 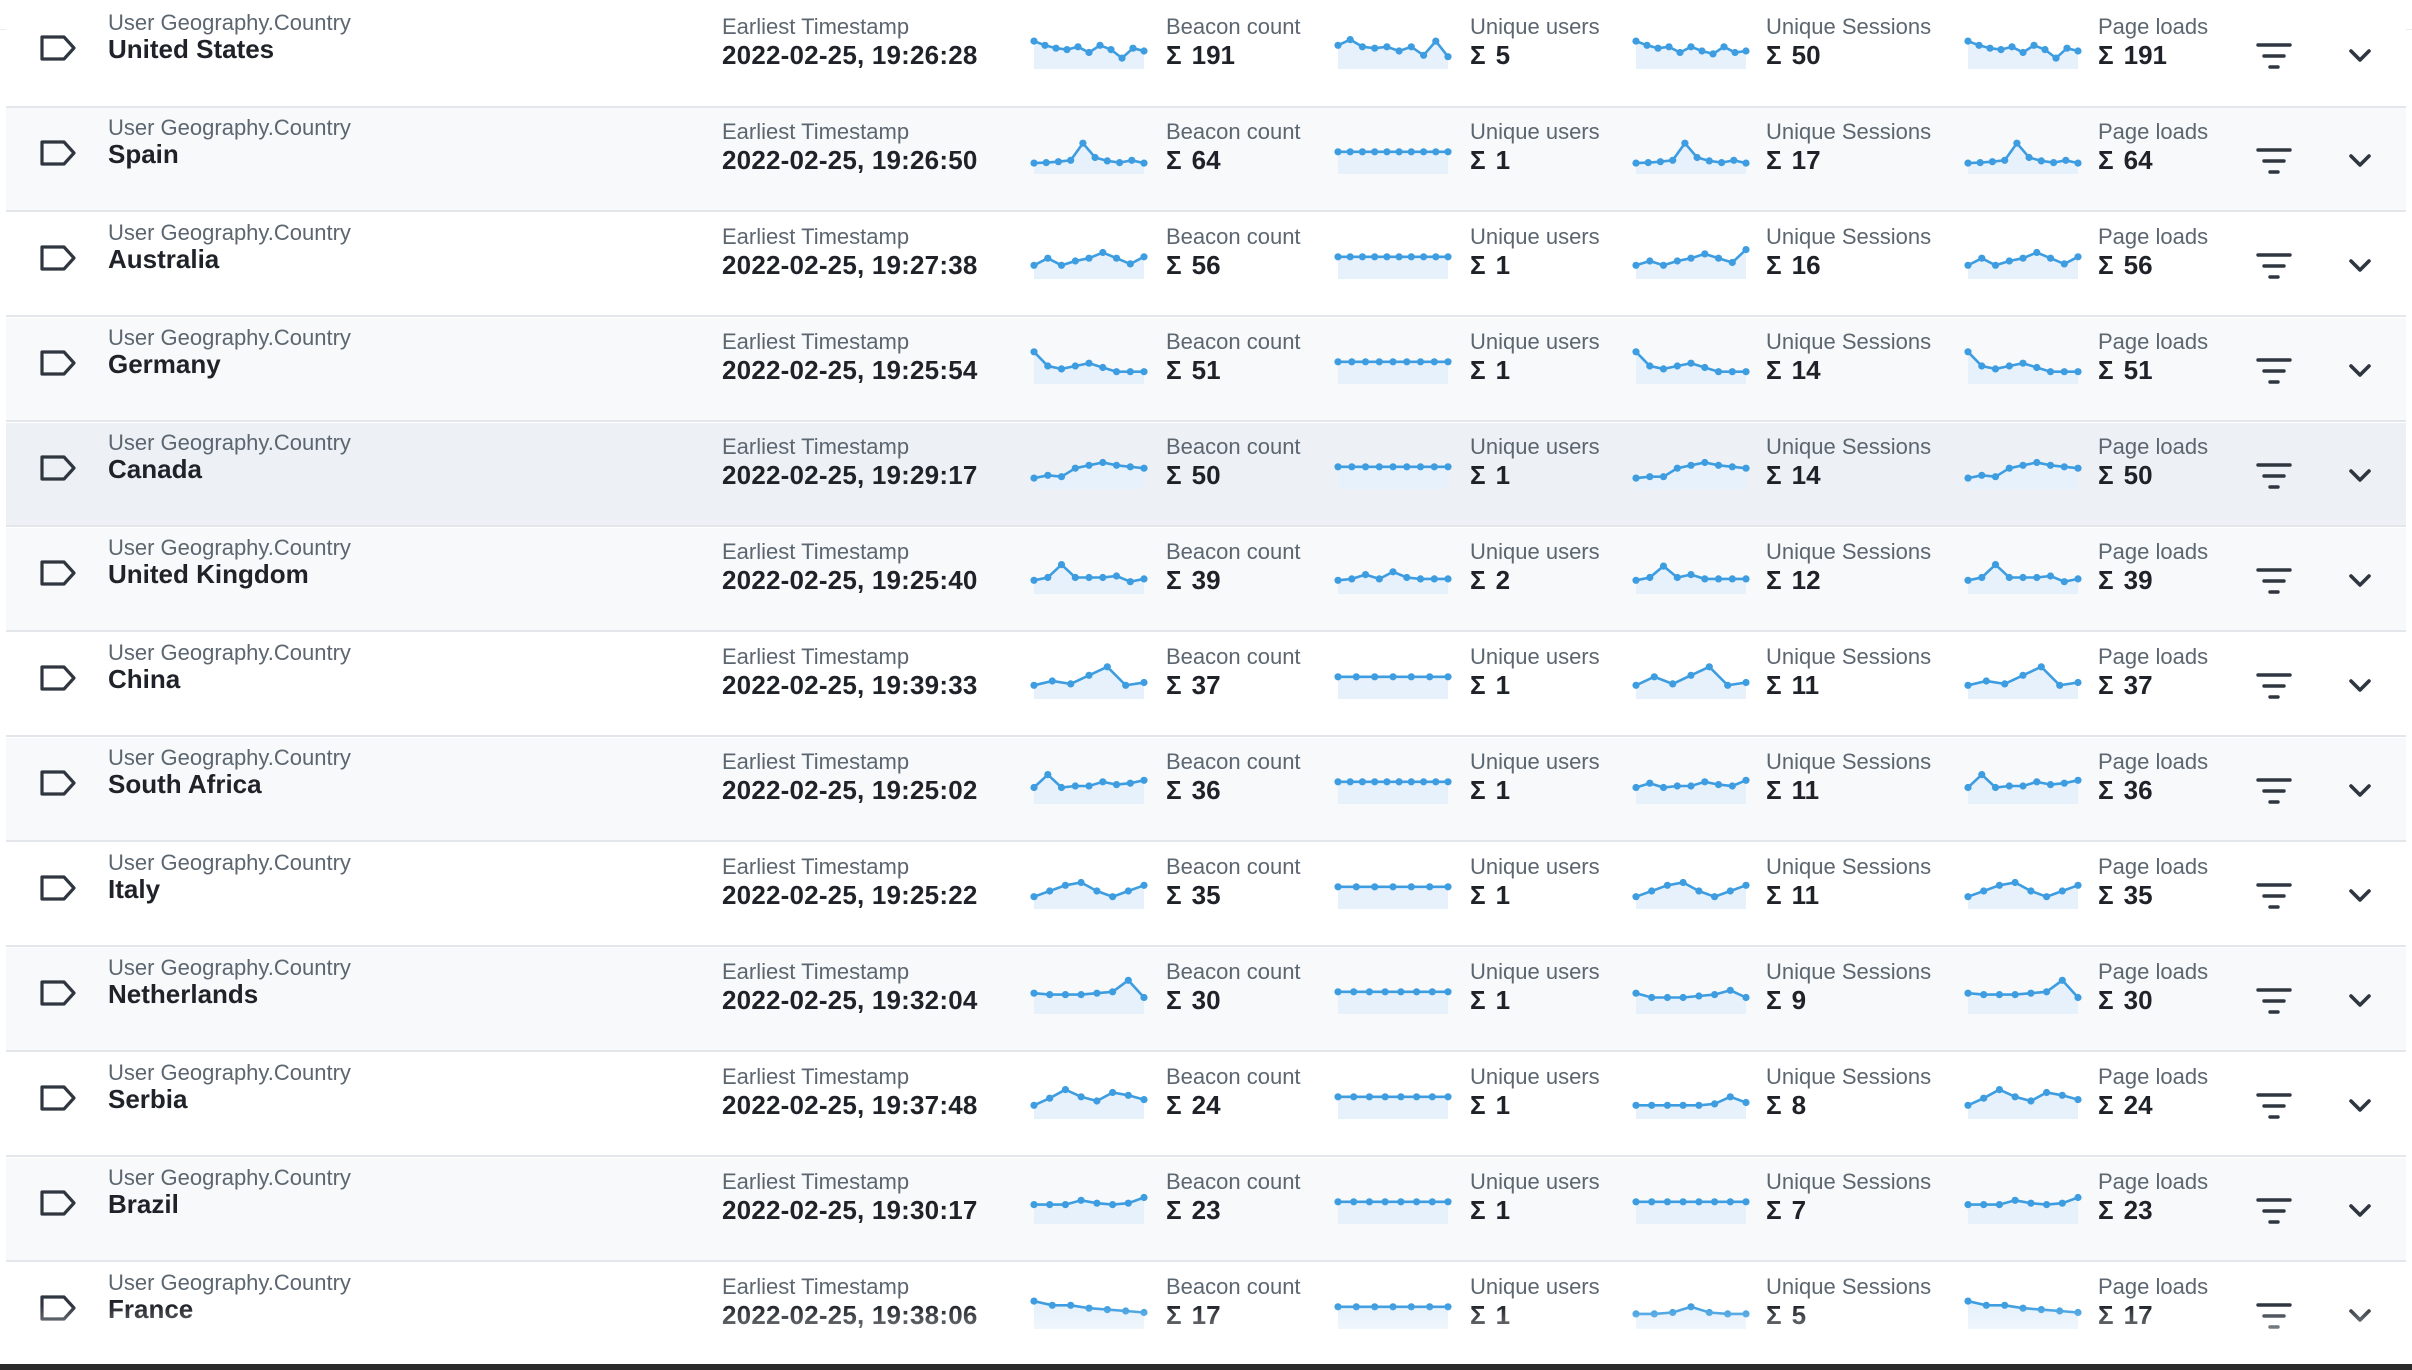 What do you see at coordinates (2145, 55) in the screenshot?
I see `loads-number: 191` at bounding box center [2145, 55].